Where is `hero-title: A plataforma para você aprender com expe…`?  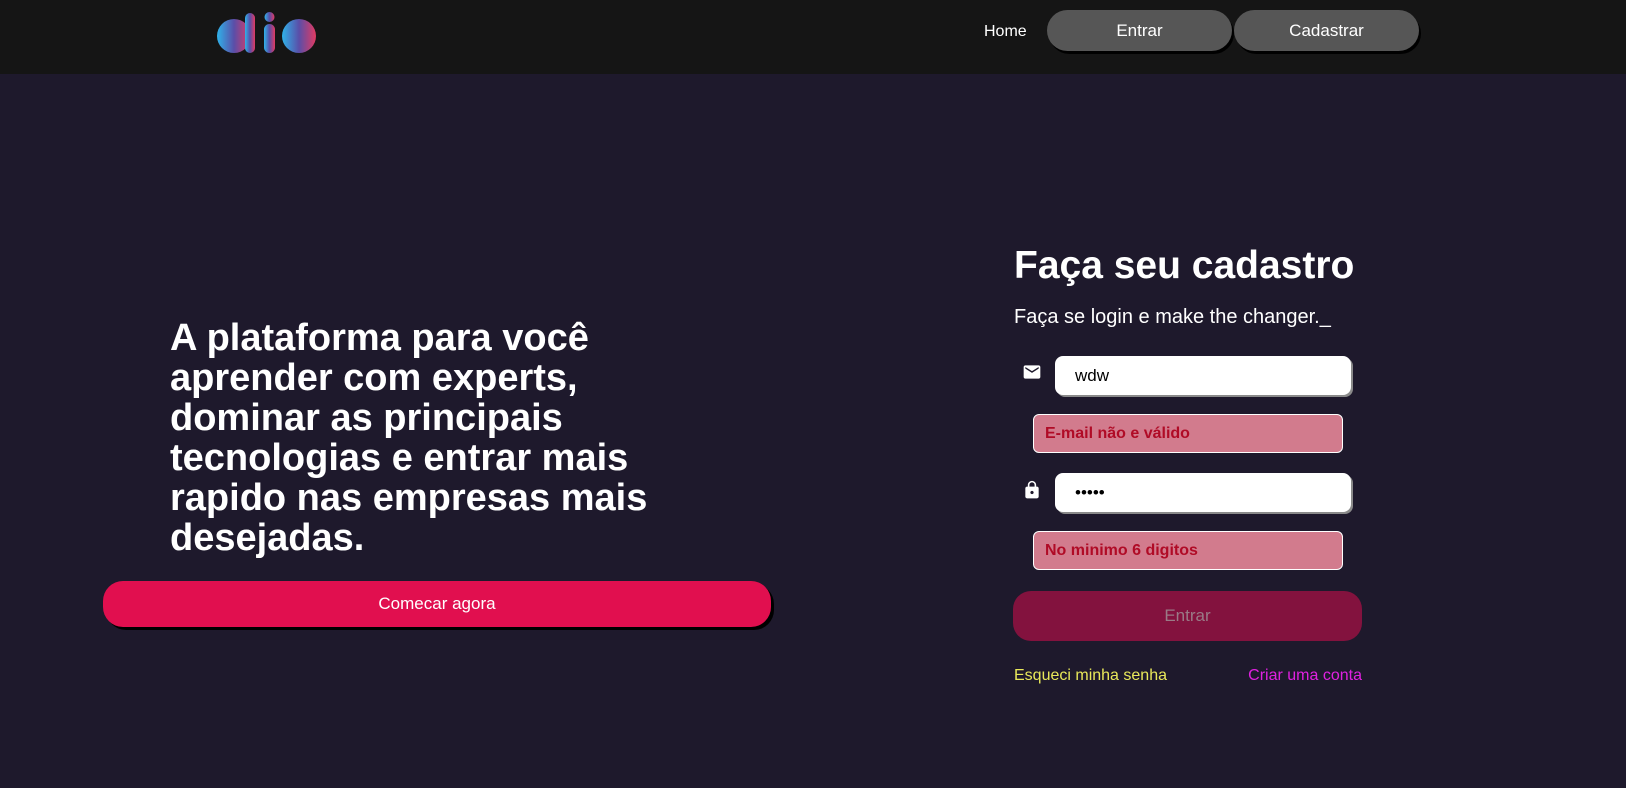
hero-title: A plataforma para você aprender com expe… is located at coordinates (409, 438).